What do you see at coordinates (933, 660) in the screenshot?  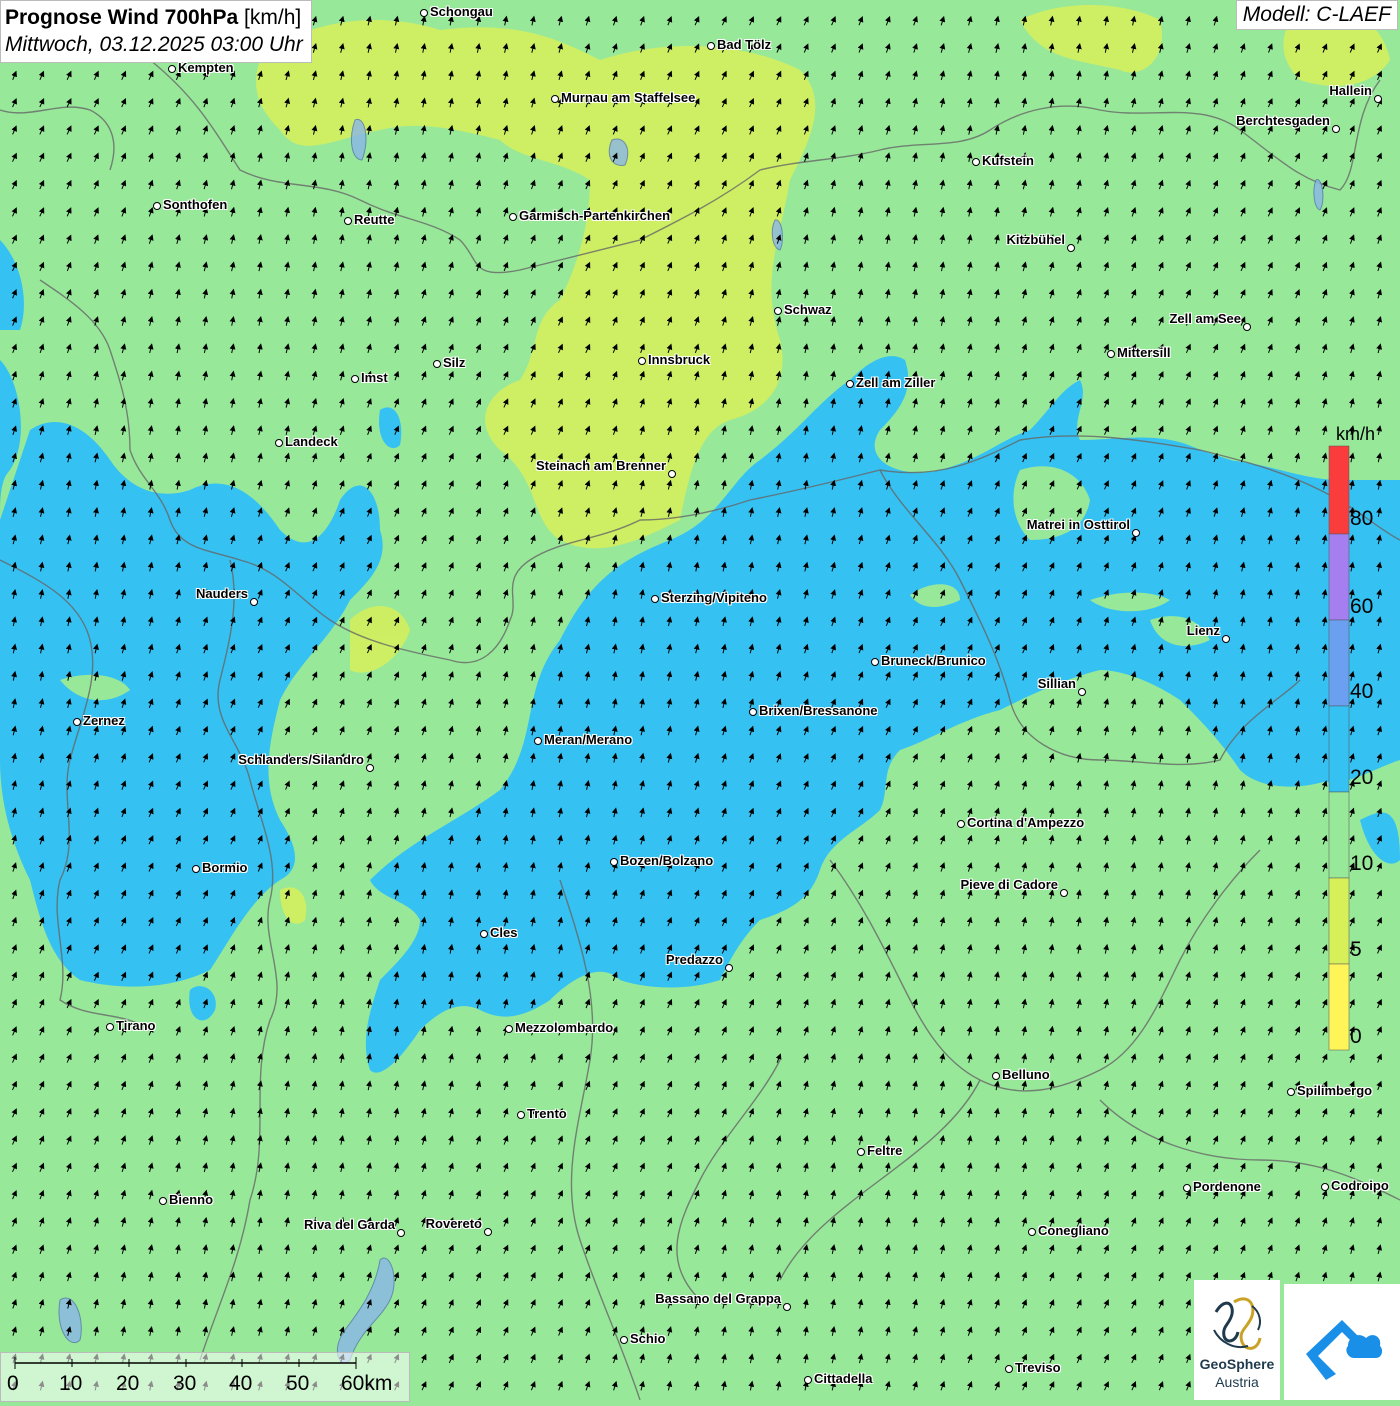 I see `city-label: Bruneck/Brunico` at bounding box center [933, 660].